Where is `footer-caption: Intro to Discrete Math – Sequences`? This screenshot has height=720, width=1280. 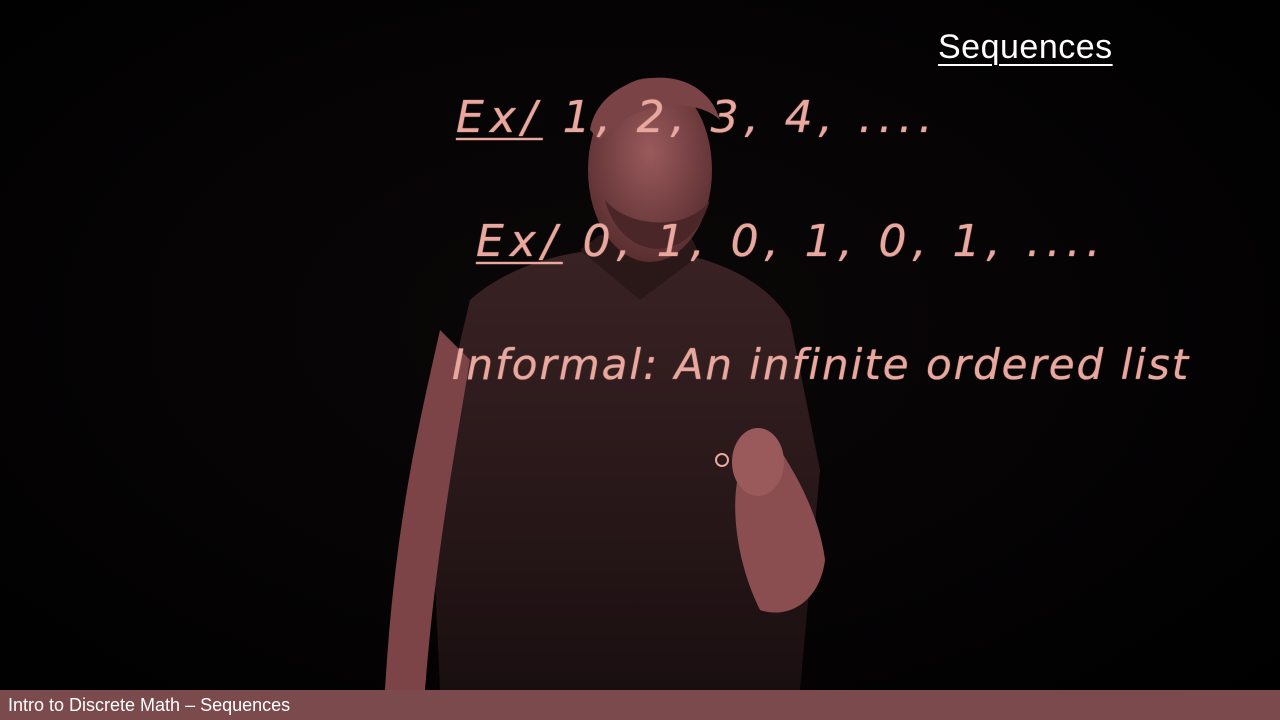 footer-caption: Intro to Discrete Math – Sequences is located at coordinates (149, 705).